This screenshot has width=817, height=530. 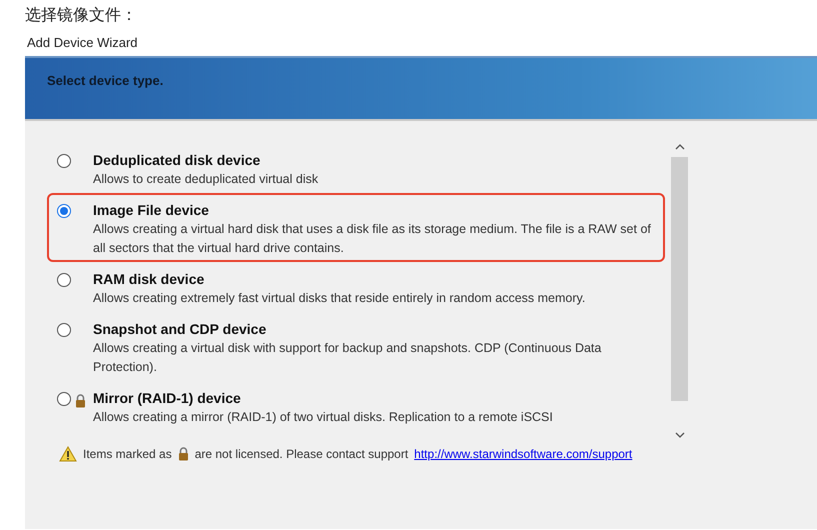 I want to click on scroll-up-icon, so click(x=679, y=147).